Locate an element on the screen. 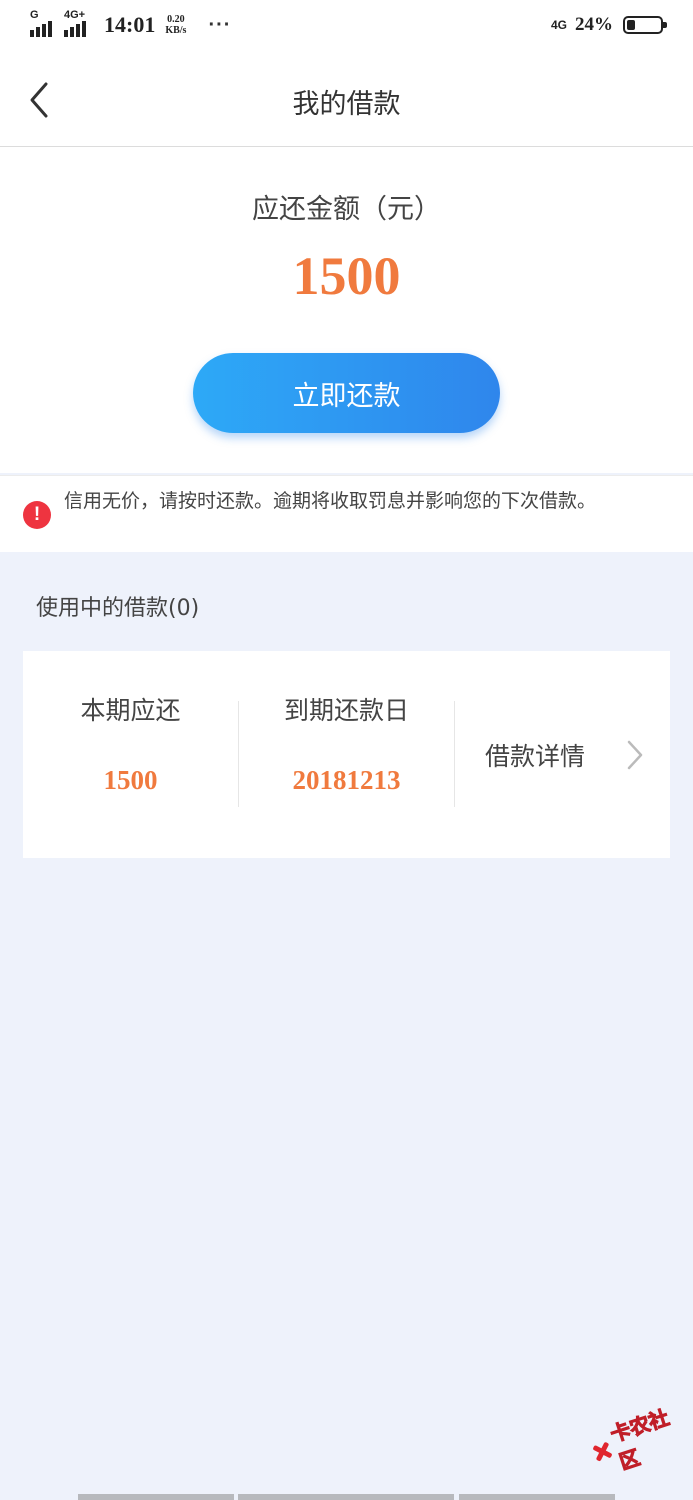  signal-label-2: 4G+ is located at coordinates (75, 15).